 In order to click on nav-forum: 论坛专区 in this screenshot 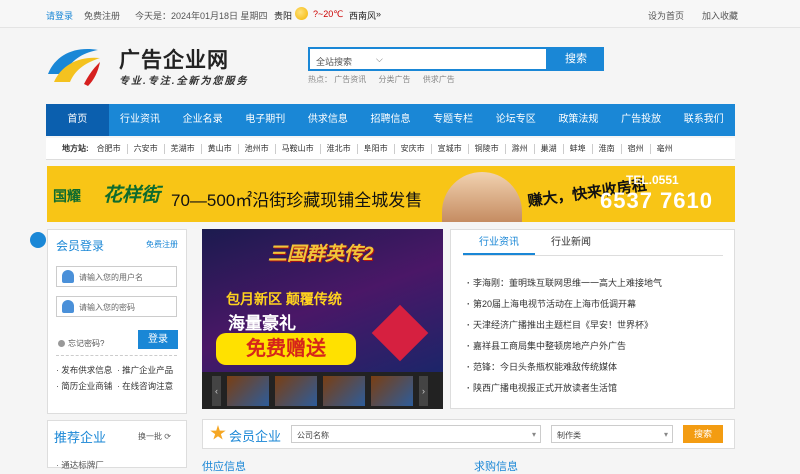, I will do `click(515, 120)`.